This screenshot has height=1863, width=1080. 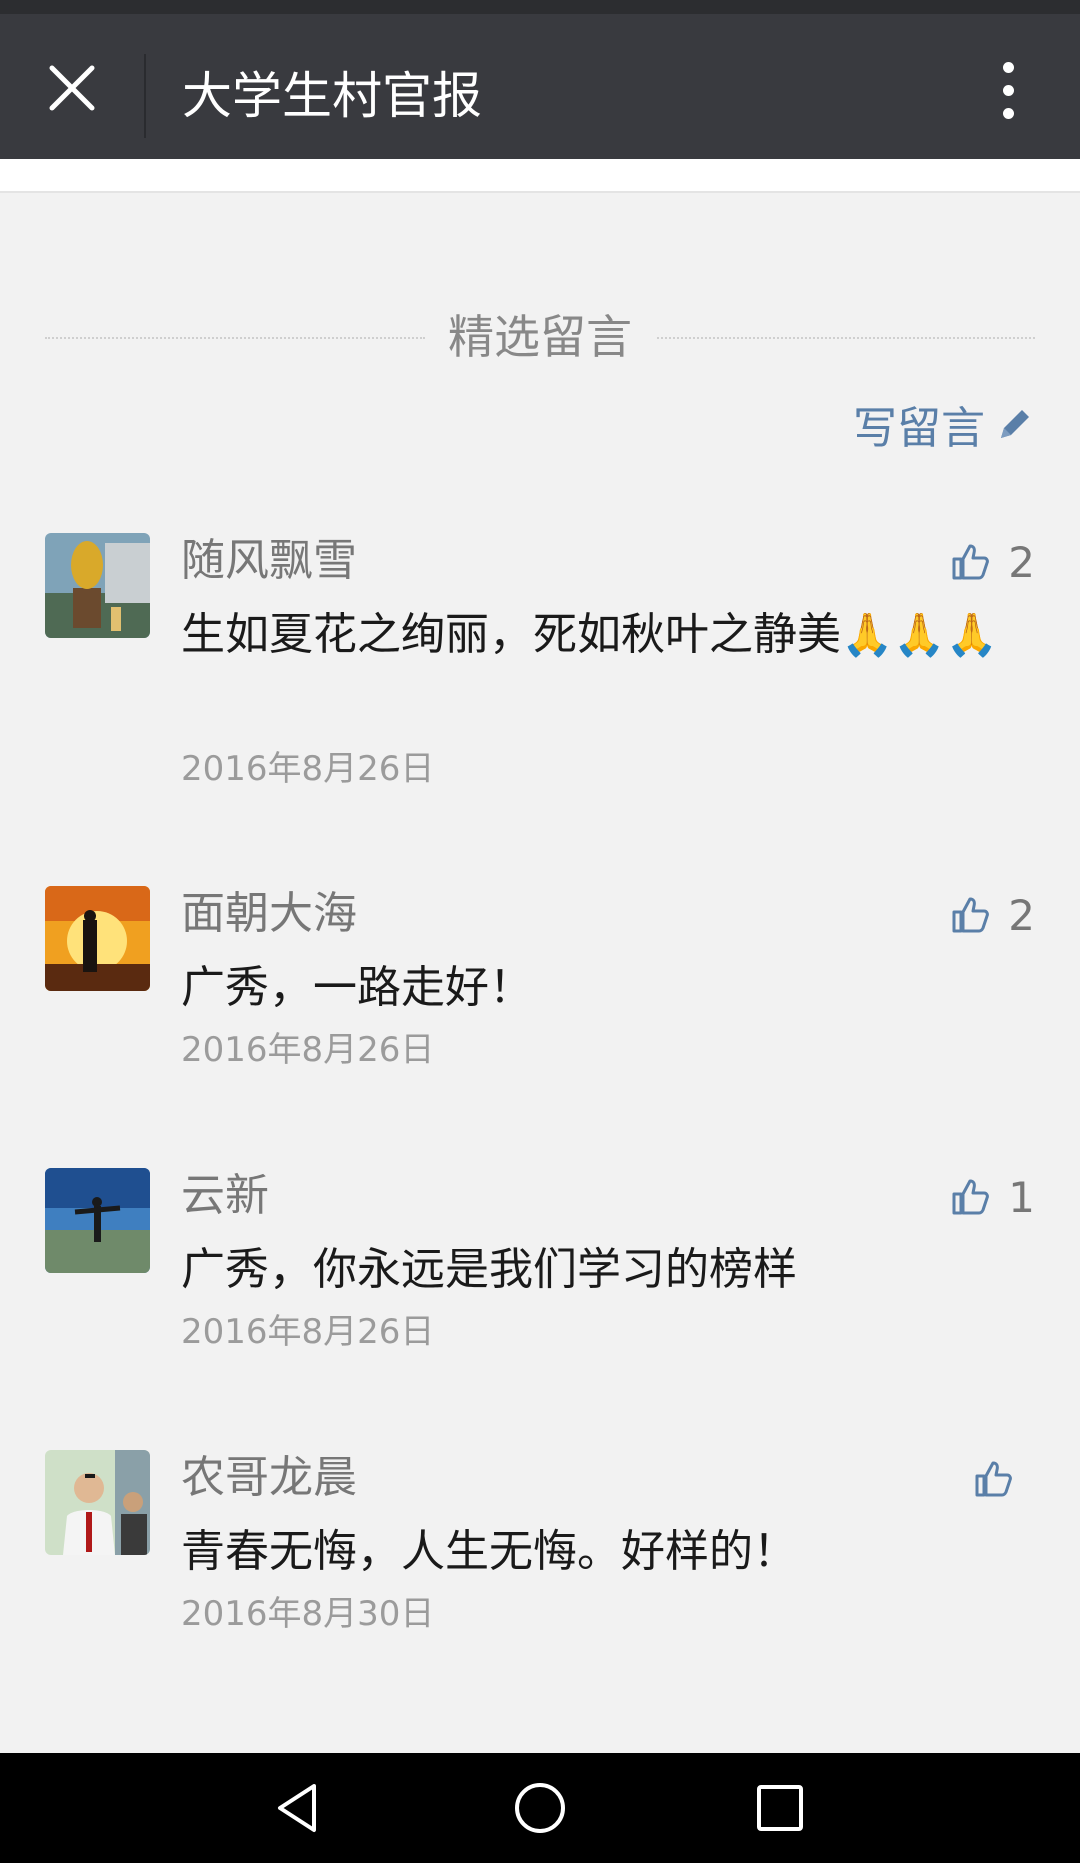 I want to click on close-button, so click(x=72, y=88).